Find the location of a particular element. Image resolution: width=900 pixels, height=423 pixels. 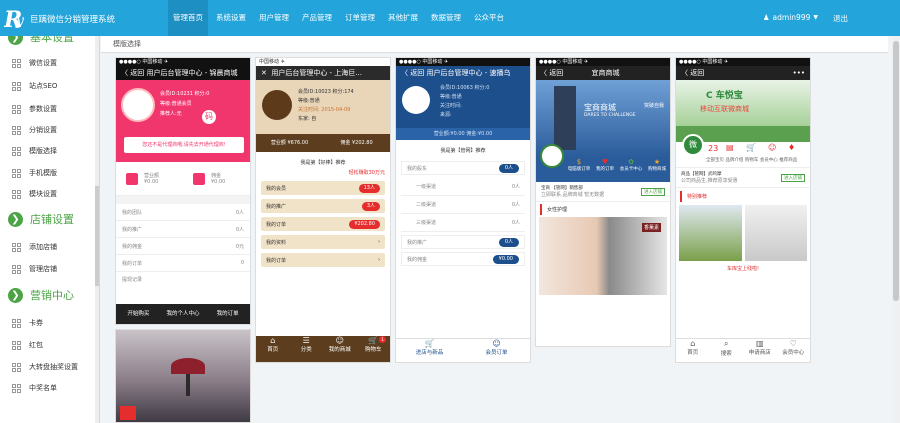

list-item: 我的团队 0人 is located at coordinates (183, 212).